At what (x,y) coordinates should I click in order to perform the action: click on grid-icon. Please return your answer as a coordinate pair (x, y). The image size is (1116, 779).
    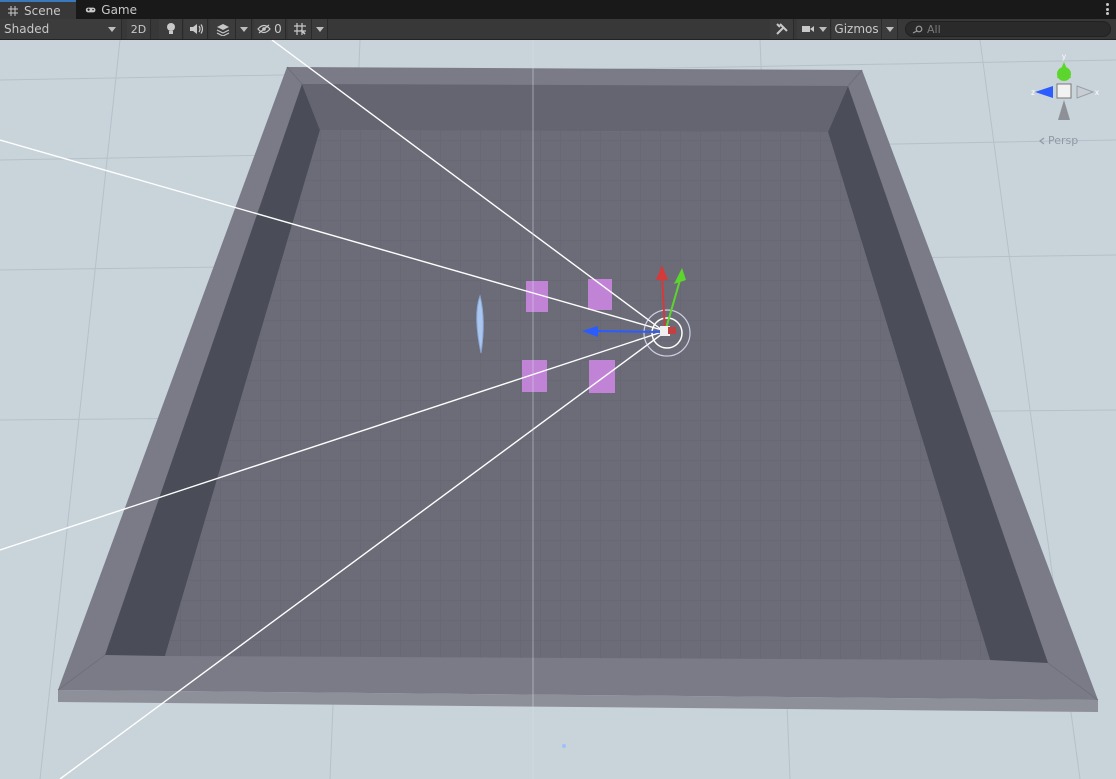
    Looking at the image, I should click on (13, 10).